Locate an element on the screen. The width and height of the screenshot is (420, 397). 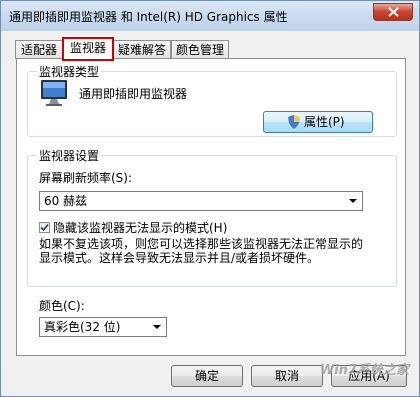
refresh-rate-label: 屏幕刷新频率(S): is located at coordinates (86, 178).